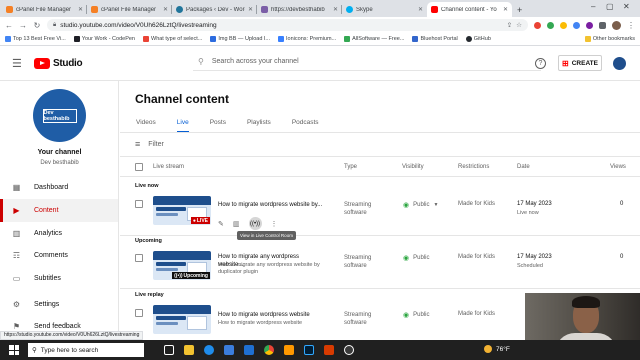 The width and height of the screenshot is (640, 360). Describe the element at coordinates (148, 241) in the screenshot. I see `section-upcoming: Upcoming` at that location.